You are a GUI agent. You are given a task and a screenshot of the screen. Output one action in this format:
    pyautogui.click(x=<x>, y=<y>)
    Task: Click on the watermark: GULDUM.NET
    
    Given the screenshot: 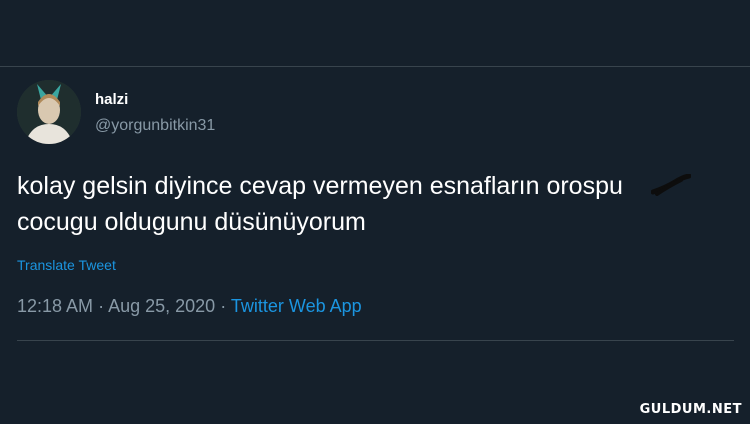 What is the action you would take?
    pyautogui.click(x=690, y=409)
    